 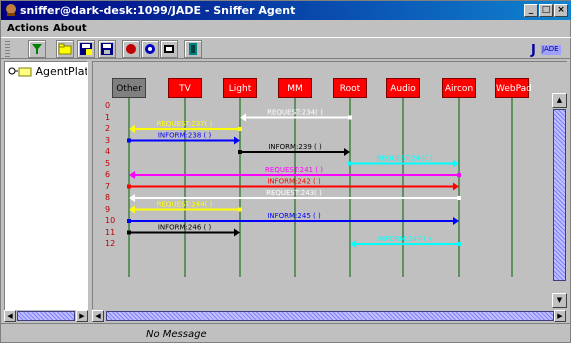 I want to click on row-number: 9, so click(x=108, y=209).